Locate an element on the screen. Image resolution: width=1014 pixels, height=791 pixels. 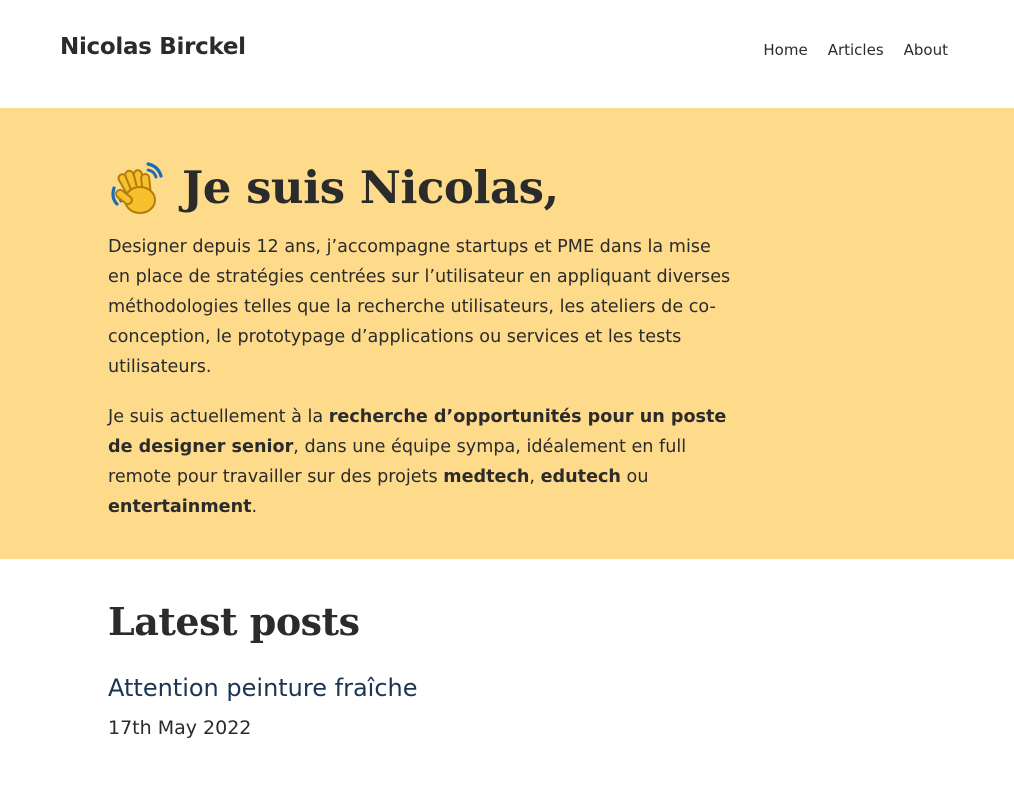
main-nav: Home Articles About is located at coordinates (855, 50).